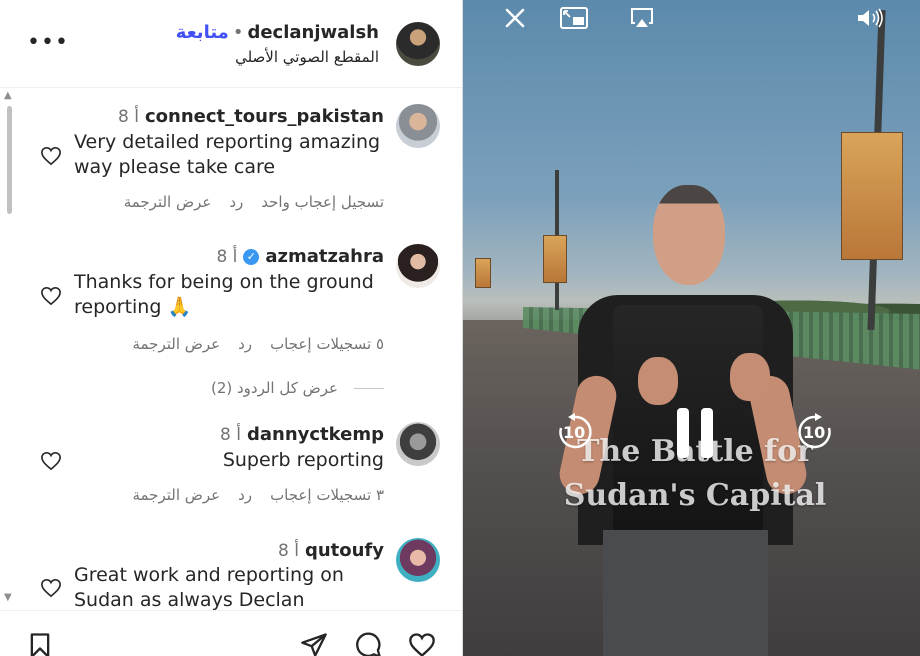  Describe the element at coordinates (264, 116) in the screenshot. I see `comment-username: connect_tours_pakistan` at that location.